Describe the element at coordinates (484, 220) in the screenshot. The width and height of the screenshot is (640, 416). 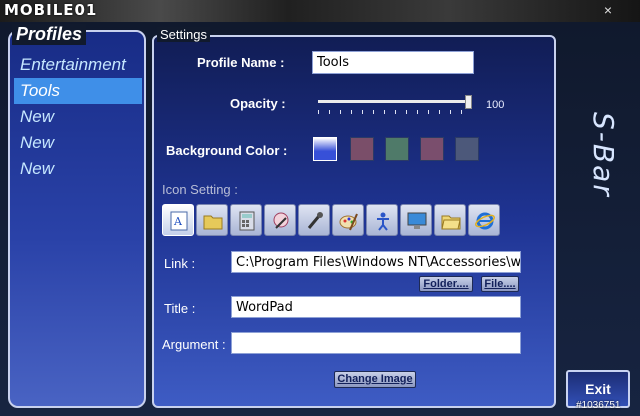
I see `internet-explorer-icon` at that location.